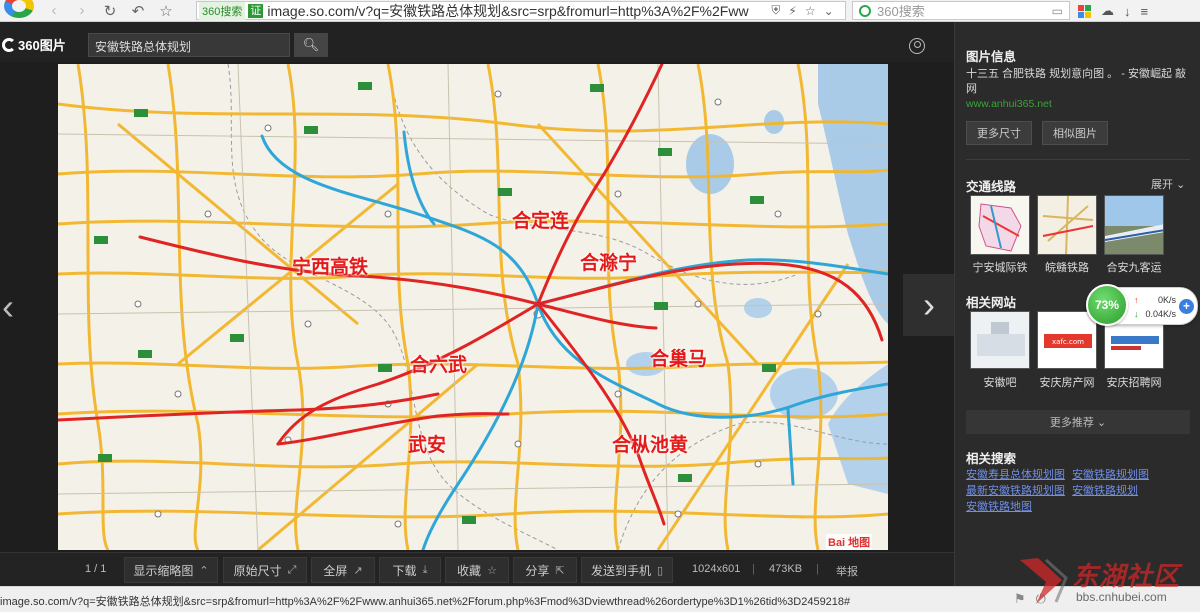 The image size is (1200, 612). I want to click on certificate-badge: 证, so click(256, 10).